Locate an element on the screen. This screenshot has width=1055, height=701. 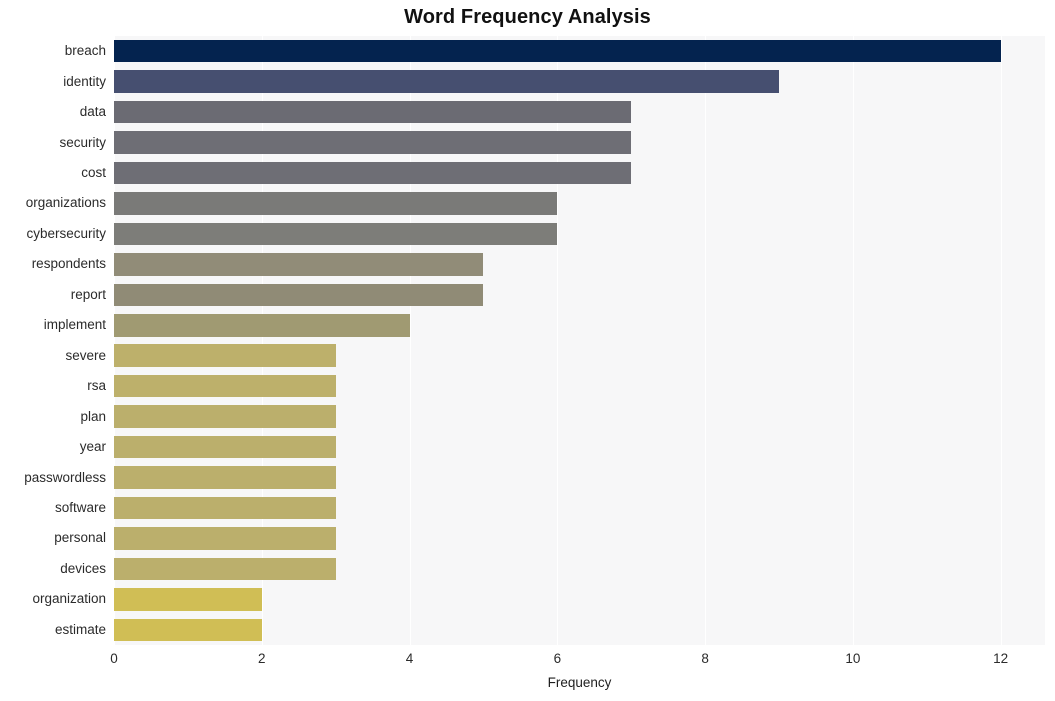
bar-organizations is located at coordinates (336, 203).